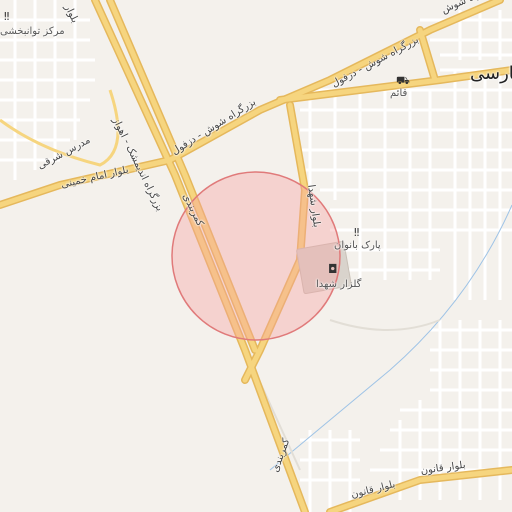 Image resolution: width=512 pixels, height=512 pixels. Describe the element at coordinates (333, 269) in the screenshot. I see `monument-icon: ◘` at that location.